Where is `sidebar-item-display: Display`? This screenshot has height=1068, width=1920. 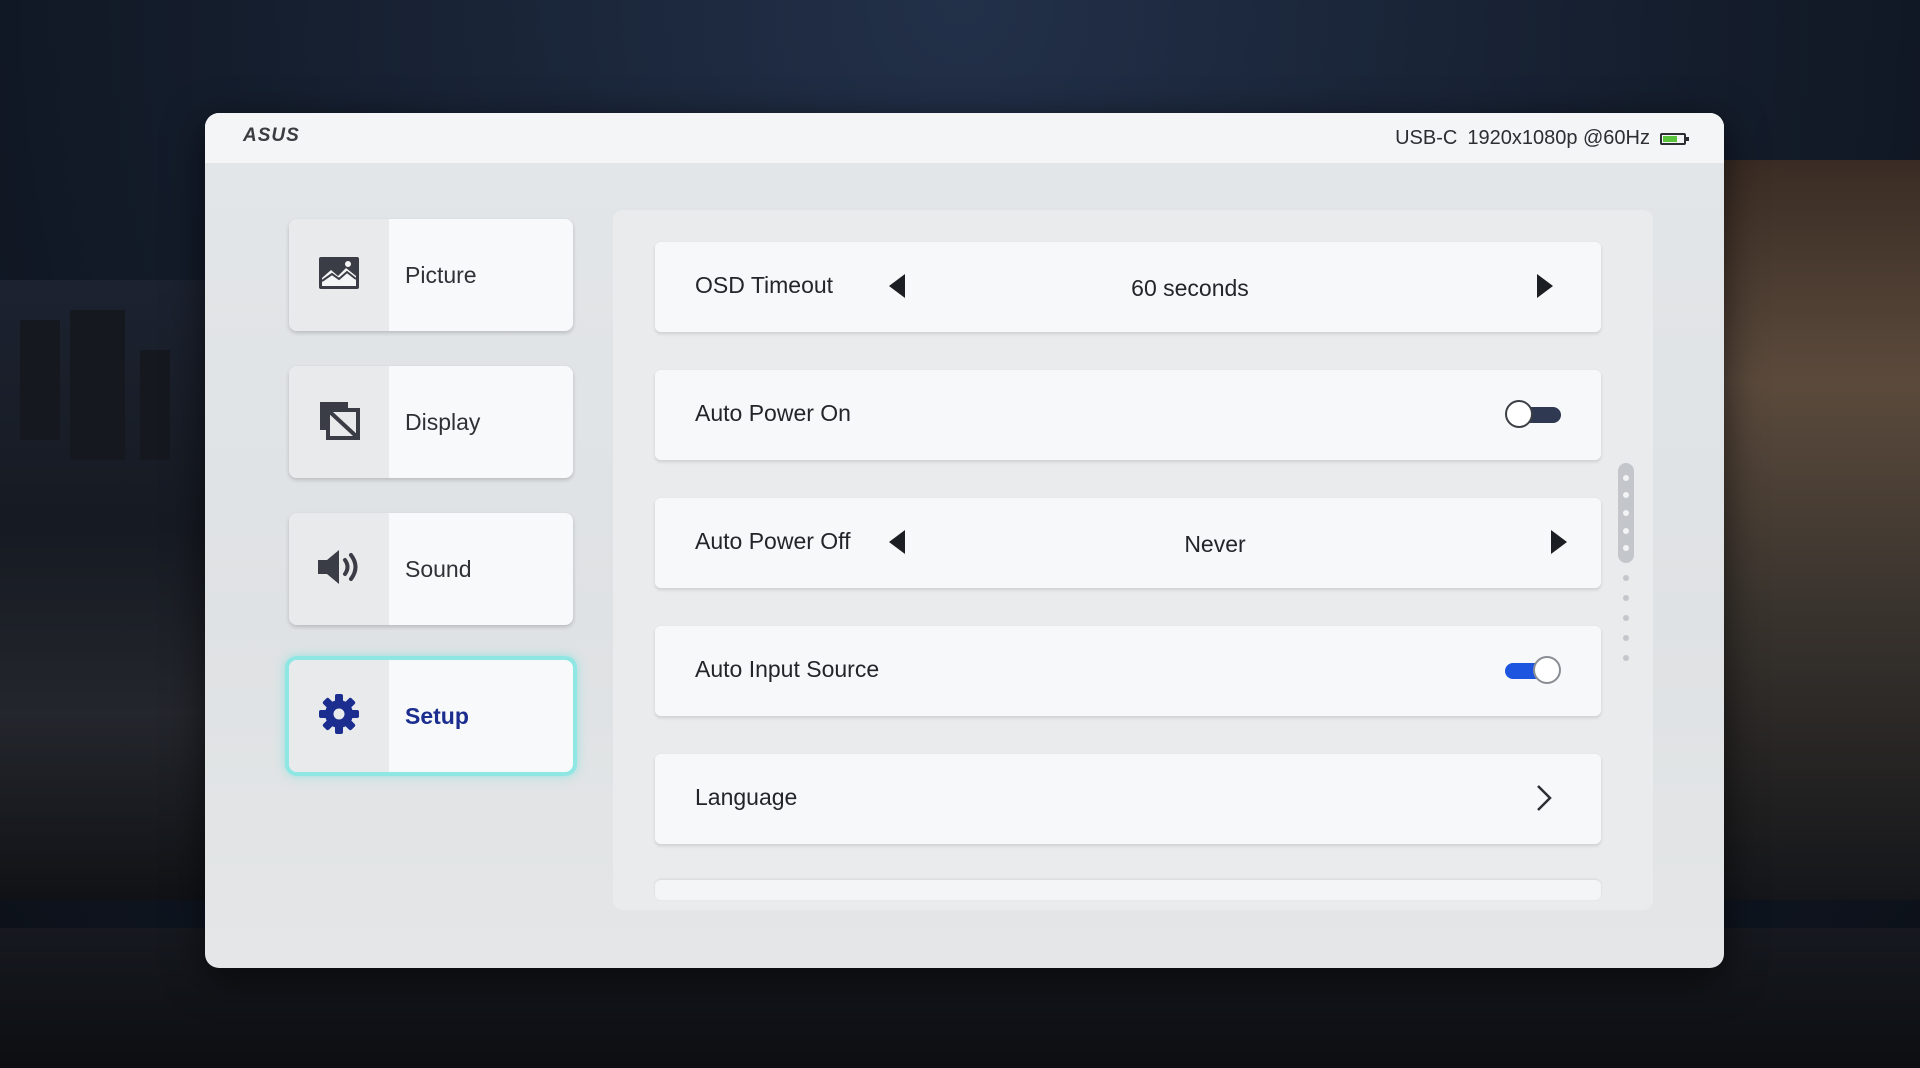 sidebar-item-display: Display is located at coordinates (431, 422).